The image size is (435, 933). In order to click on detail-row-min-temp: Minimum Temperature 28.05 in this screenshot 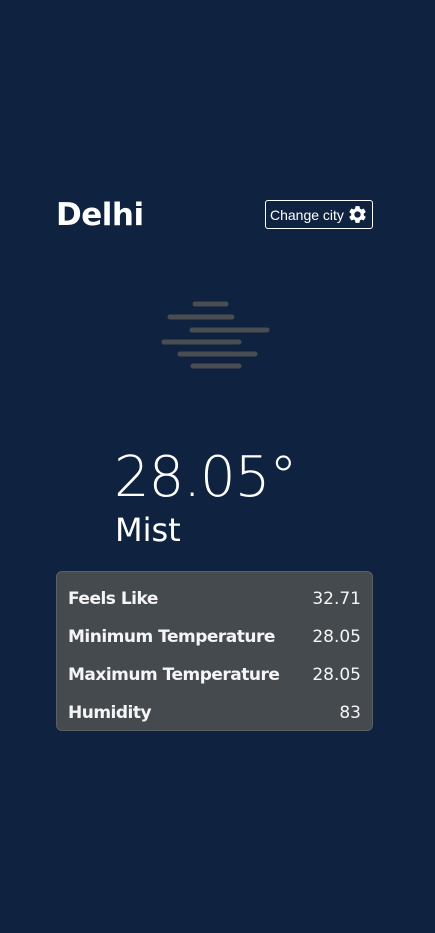, I will do `click(214, 637)`.